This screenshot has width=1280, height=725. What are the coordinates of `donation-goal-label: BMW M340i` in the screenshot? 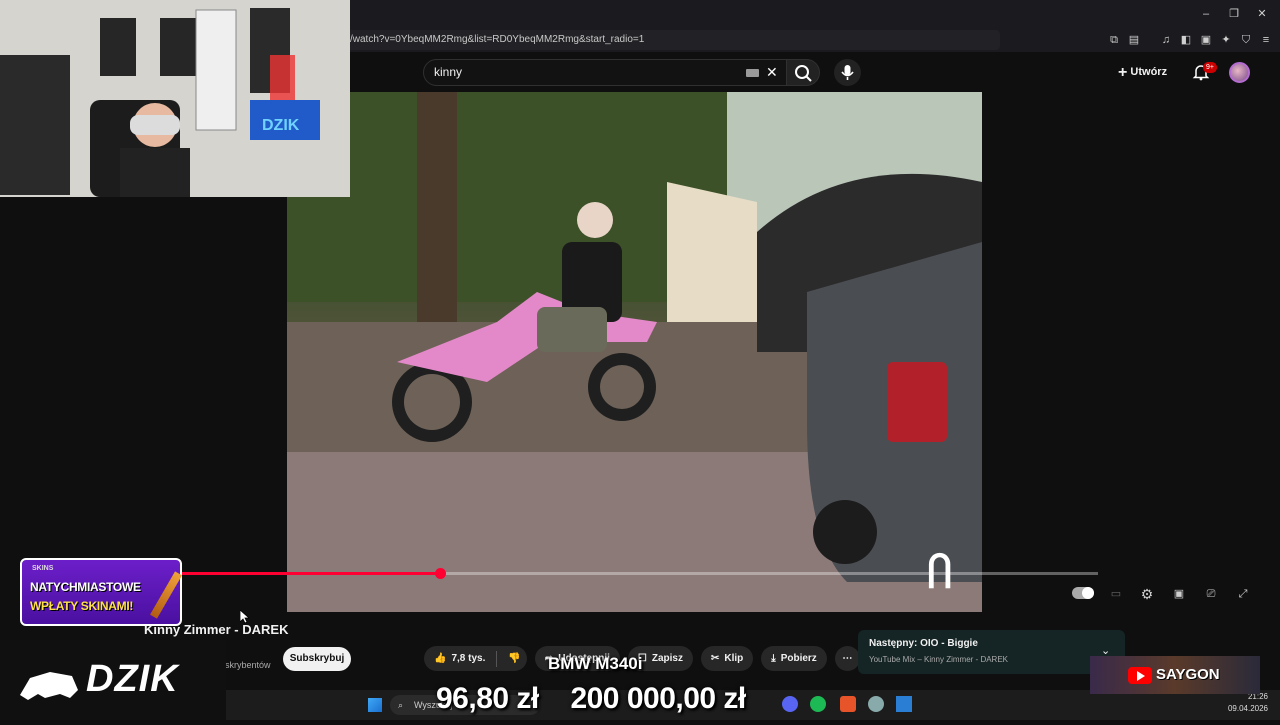 It's located at (595, 663).